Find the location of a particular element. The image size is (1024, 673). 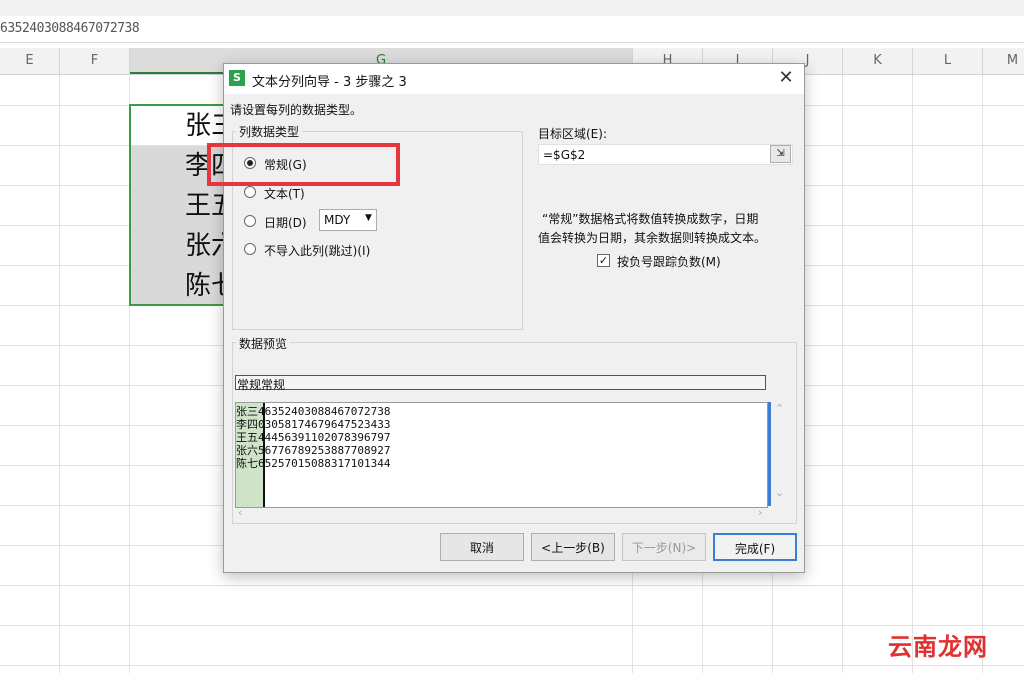

highlight-annotation is located at coordinates (303, 164).